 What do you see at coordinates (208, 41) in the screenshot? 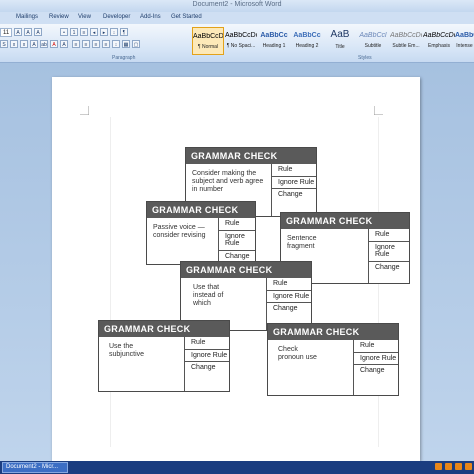
I see `style-normal: AaBbCcDc ¶ Normal` at bounding box center [208, 41].